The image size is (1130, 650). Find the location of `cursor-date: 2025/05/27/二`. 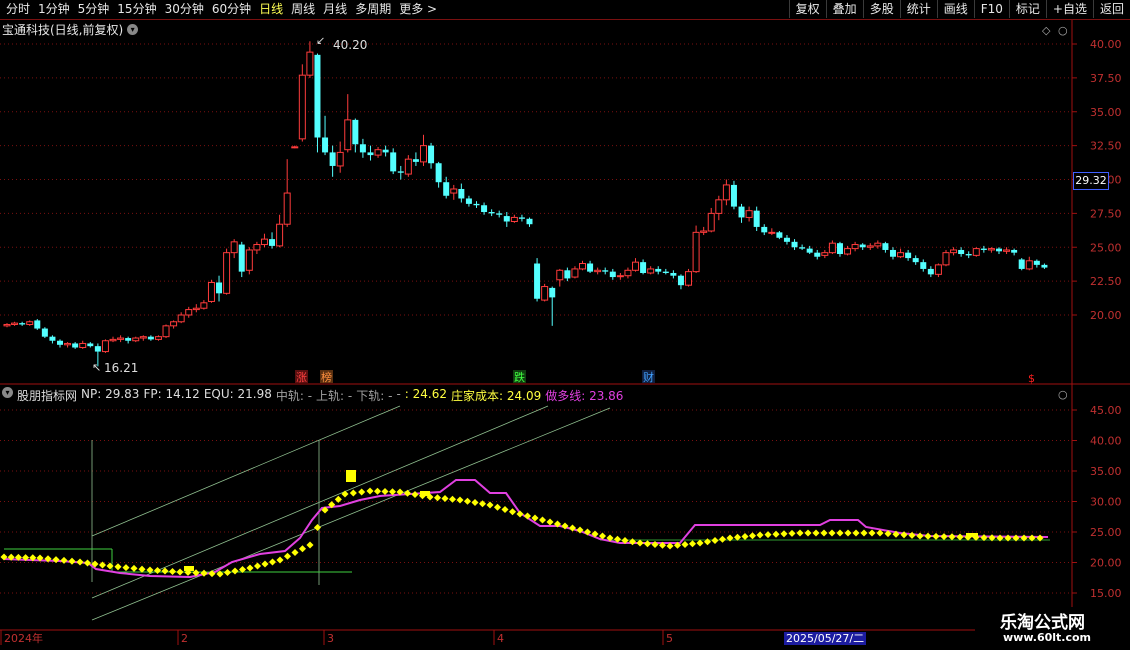

cursor-date: 2025/05/27/二 is located at coordinates (825, 638).